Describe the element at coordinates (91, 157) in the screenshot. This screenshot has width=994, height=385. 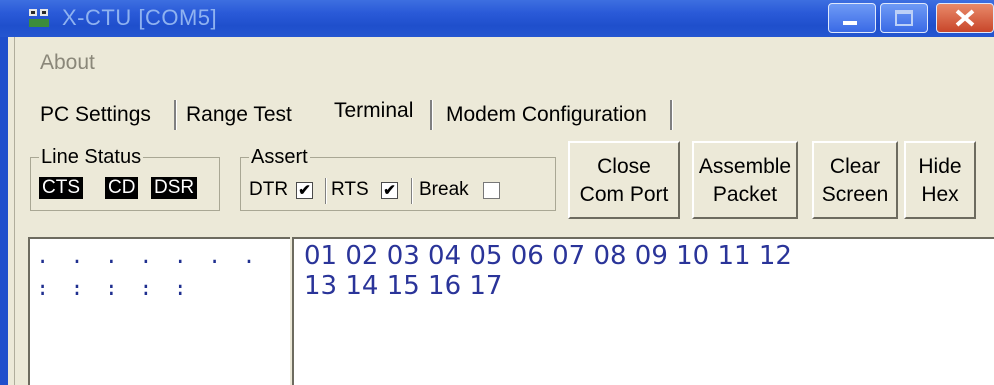
I see `line-status-title: Line Status` at that location.